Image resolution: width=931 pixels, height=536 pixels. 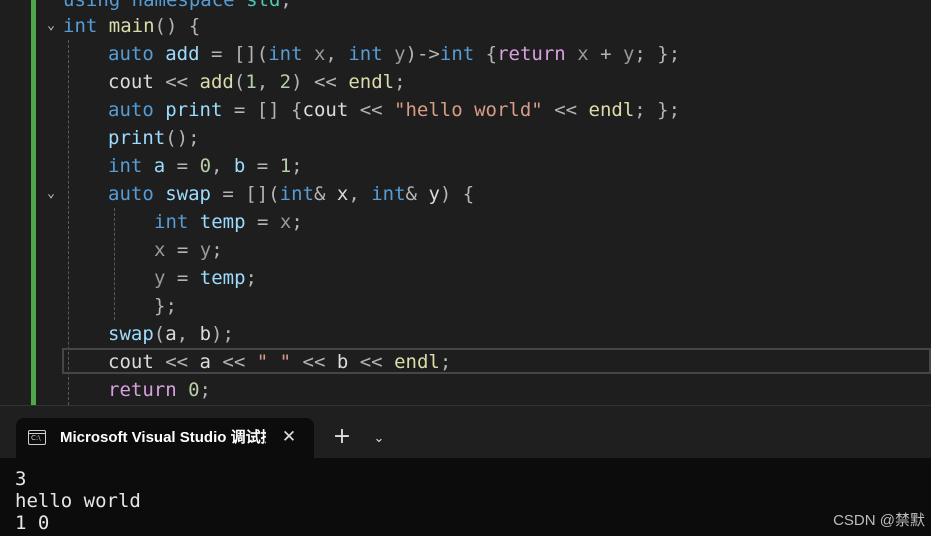 I want to click on change-tracking-bar, so click(x=33, y=205).